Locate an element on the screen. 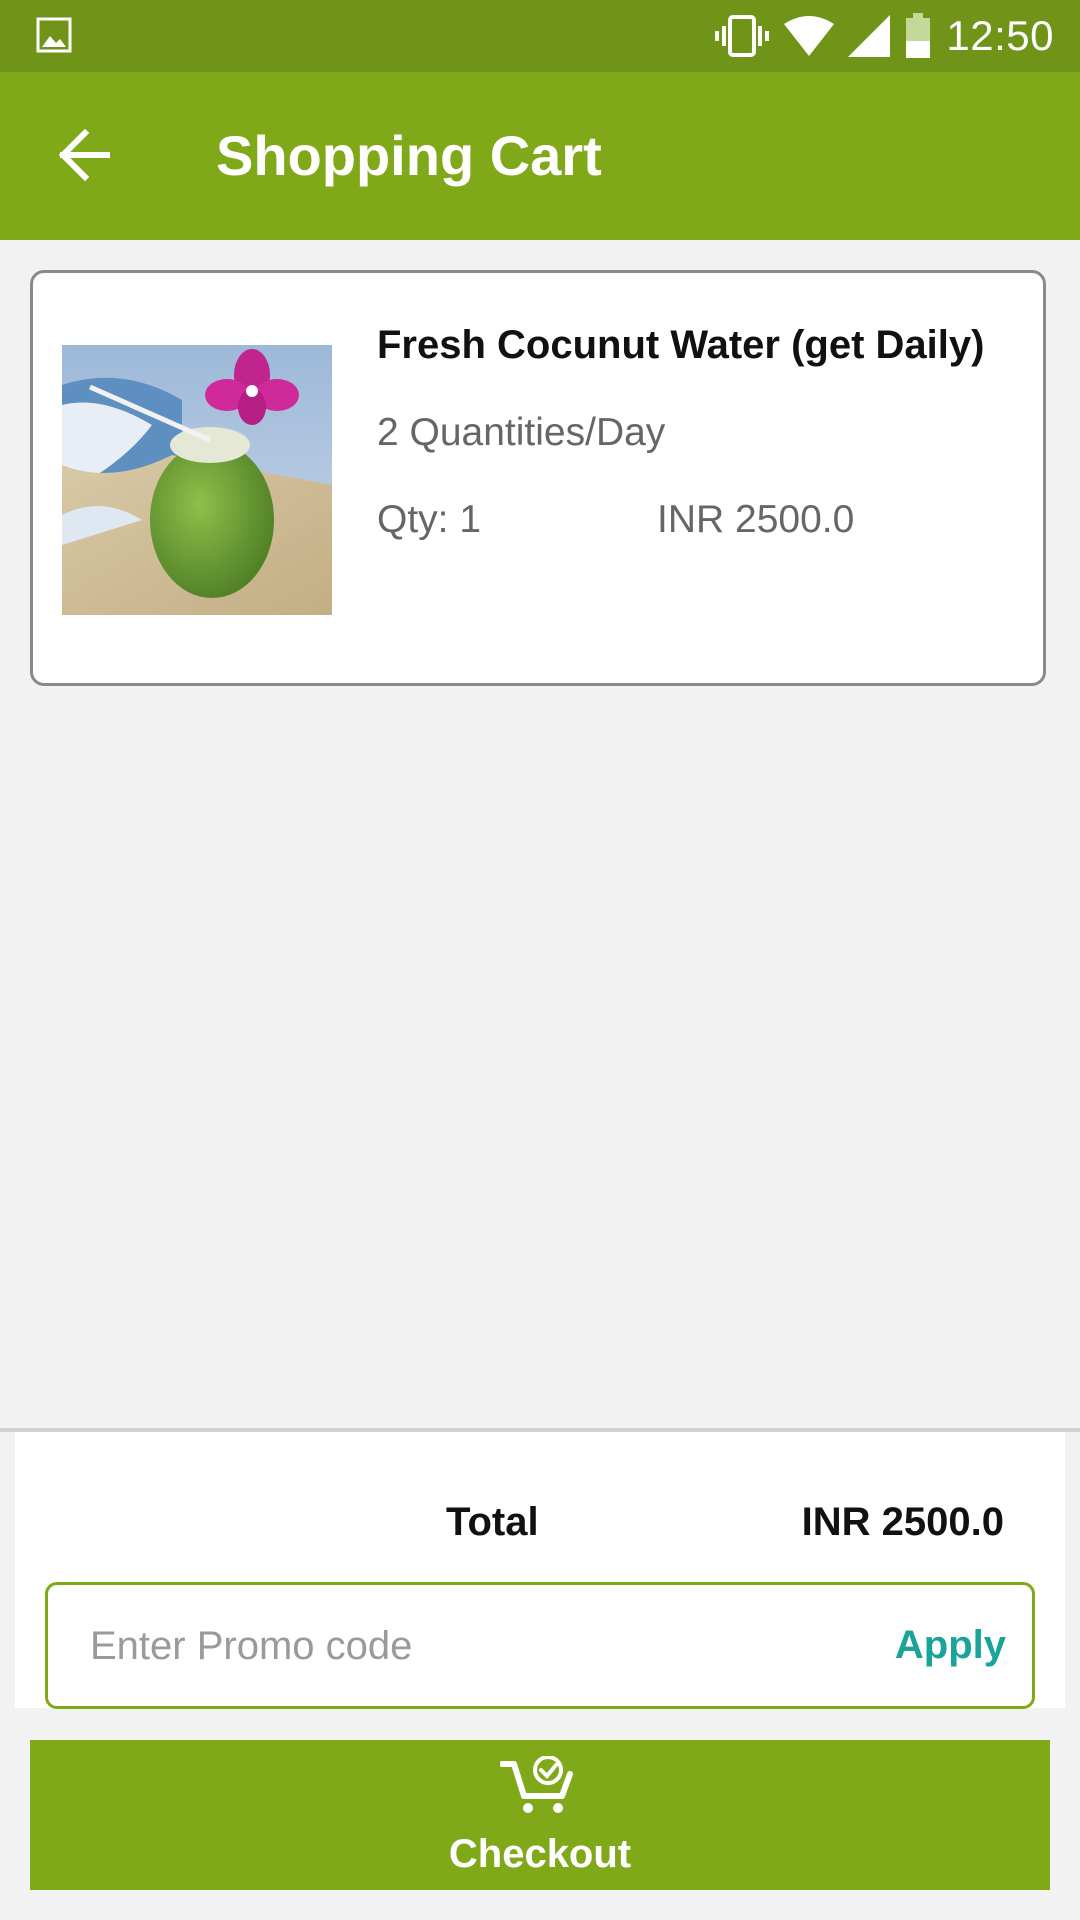 The width and height of the screenshot is (1080, 1920). arrow-back-icon is located at coordinates (84, 155).